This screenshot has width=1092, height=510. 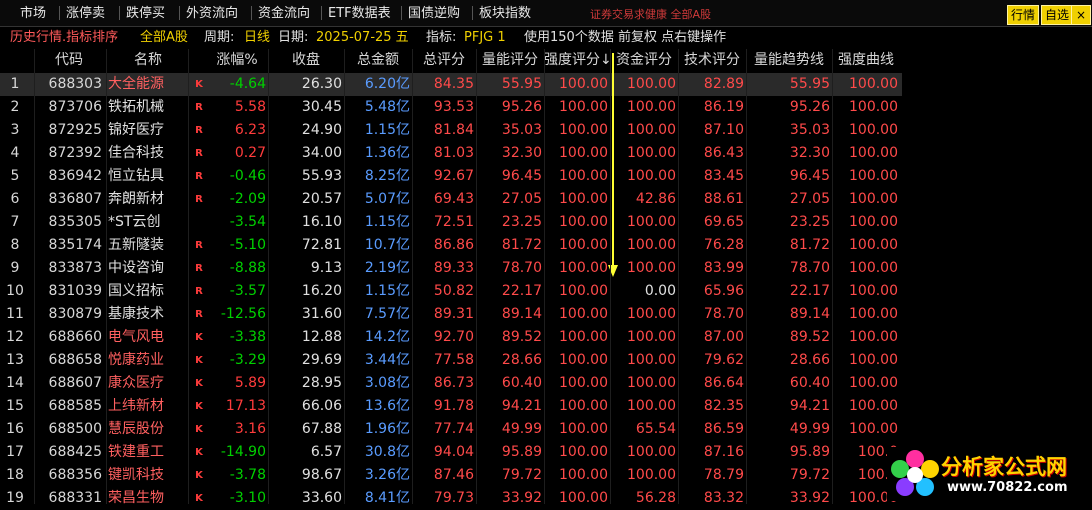 What do you see at coordinates (237, 60) in the screenshot?
I see `header-change: 涨幅%` at bounding box center [237, 60].